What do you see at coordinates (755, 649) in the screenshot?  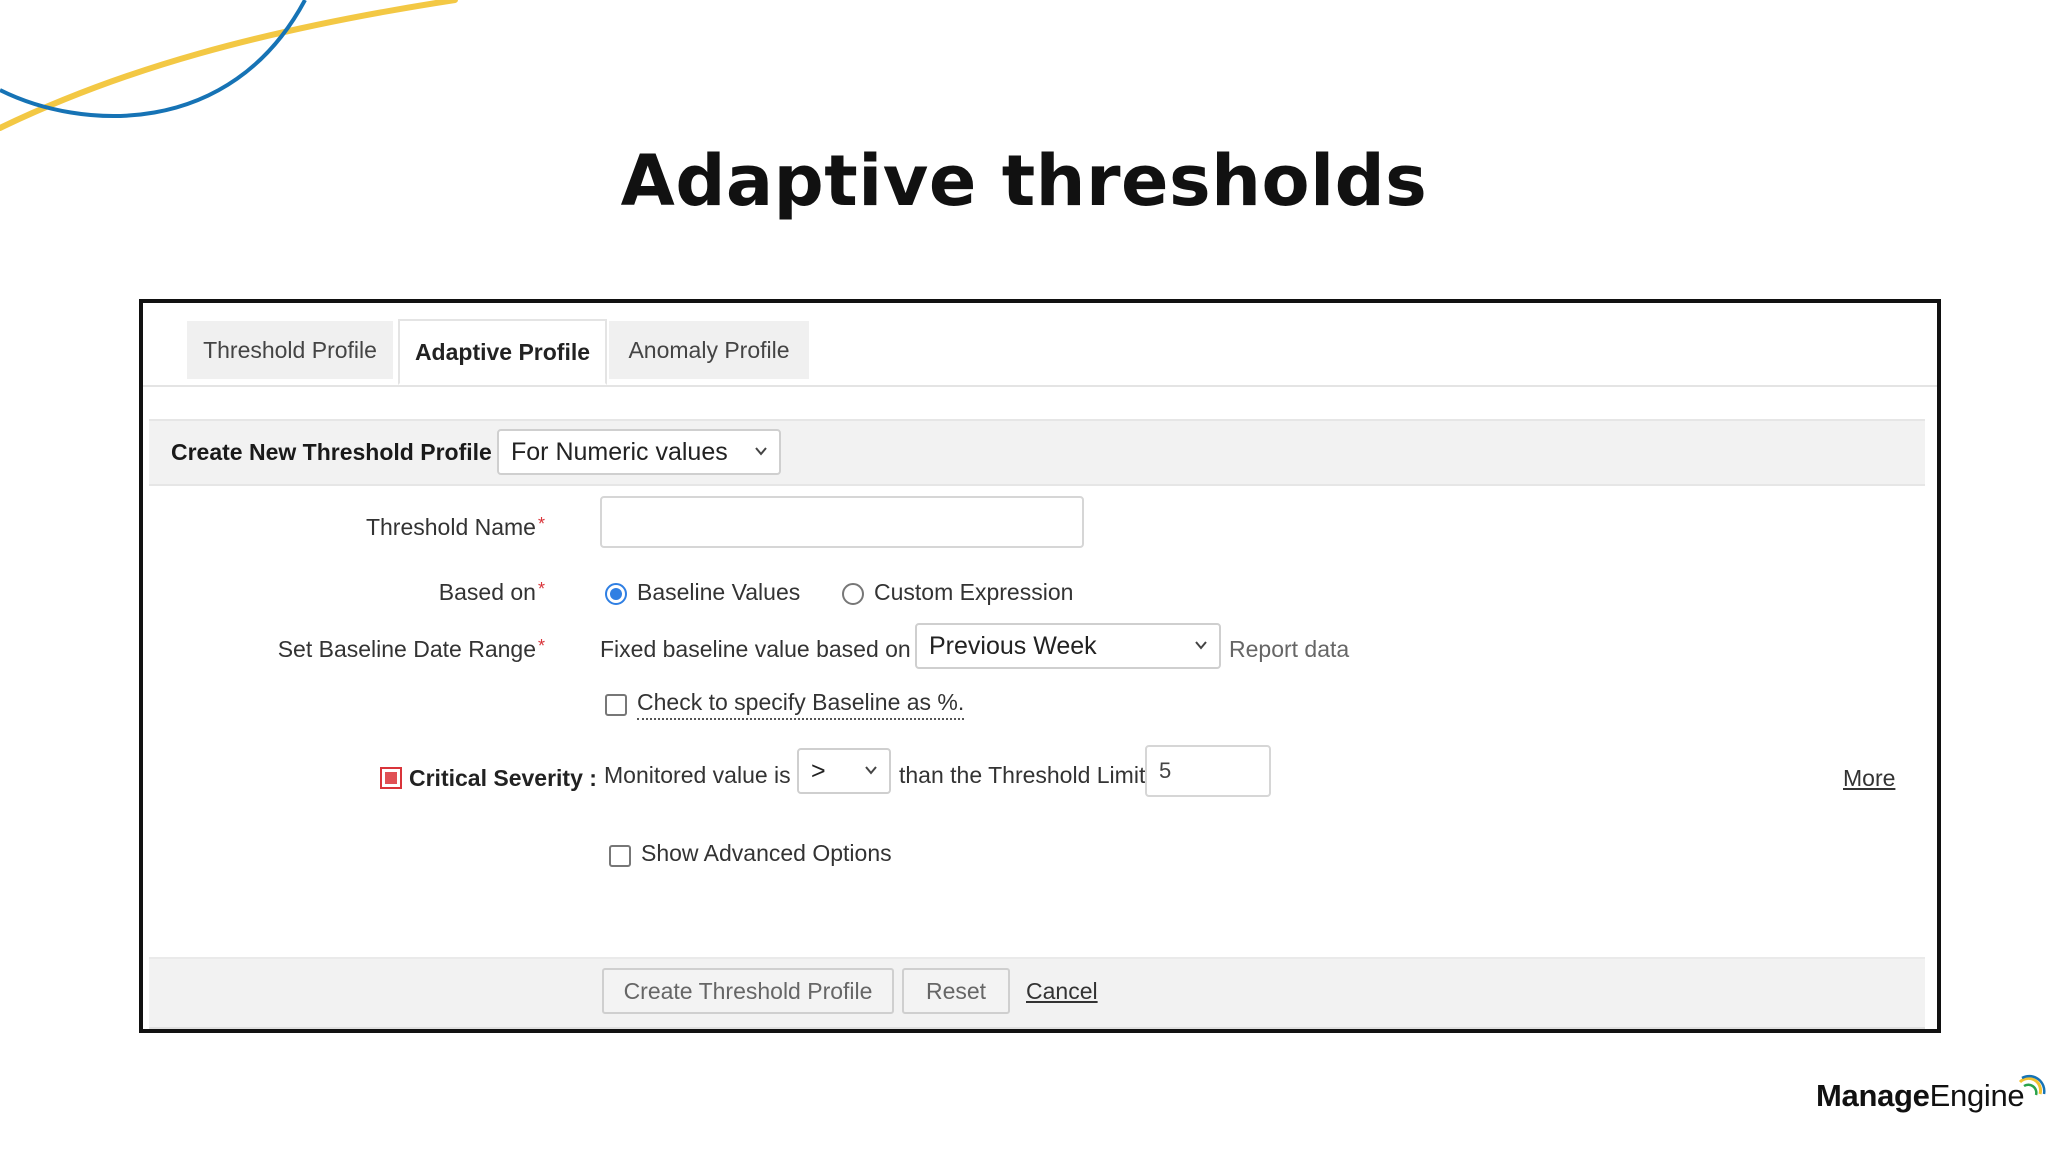 I see `baseline-prefix-text: Fixed baseline value based on` at bounding box center [755, 649].